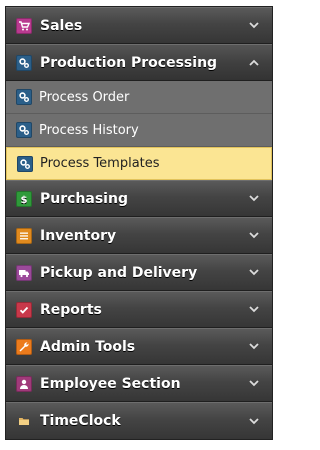 This screenshot has width=320, height=450. I want to click on menu-header-label: Purchasing, so click(84, 198).